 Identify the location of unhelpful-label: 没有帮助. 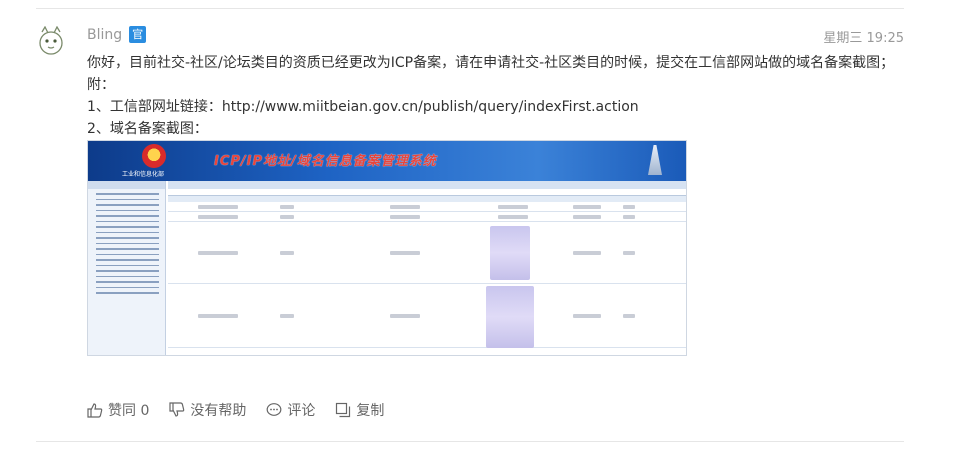
(218, 411).